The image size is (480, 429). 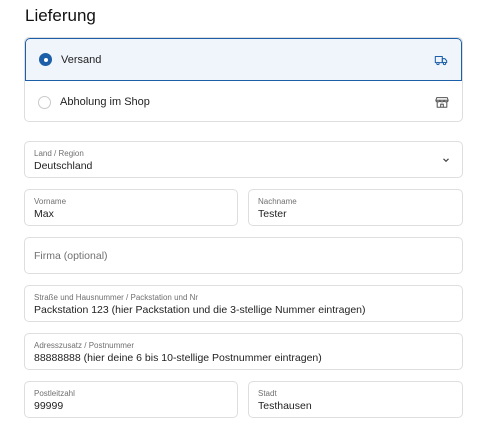 I want to click on postal-code-value: 99999, so click(x=49, y=406).